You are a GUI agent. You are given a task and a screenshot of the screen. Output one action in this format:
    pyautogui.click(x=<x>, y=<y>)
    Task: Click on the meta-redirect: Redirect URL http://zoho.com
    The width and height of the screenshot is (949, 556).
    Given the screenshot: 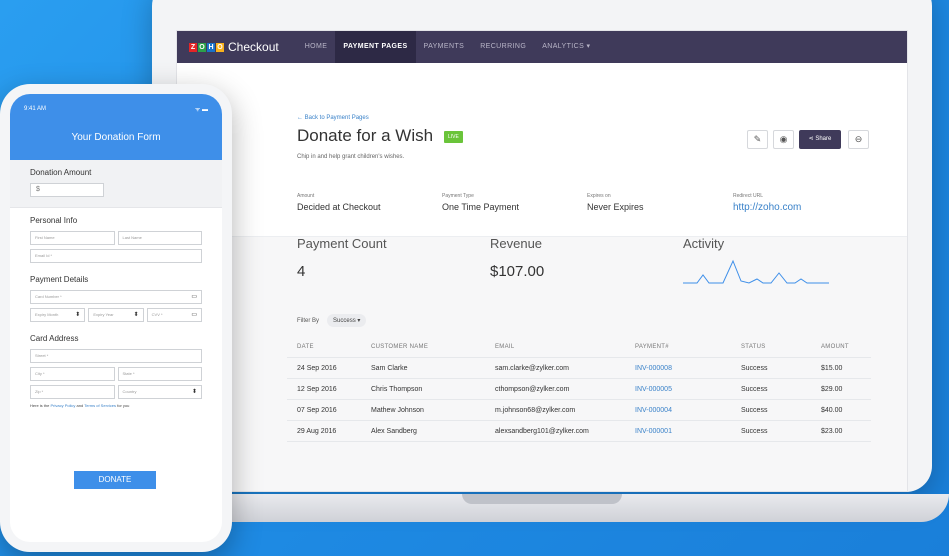 What is the action you would take?
    pyautogui.click(x=767, y=203)
    